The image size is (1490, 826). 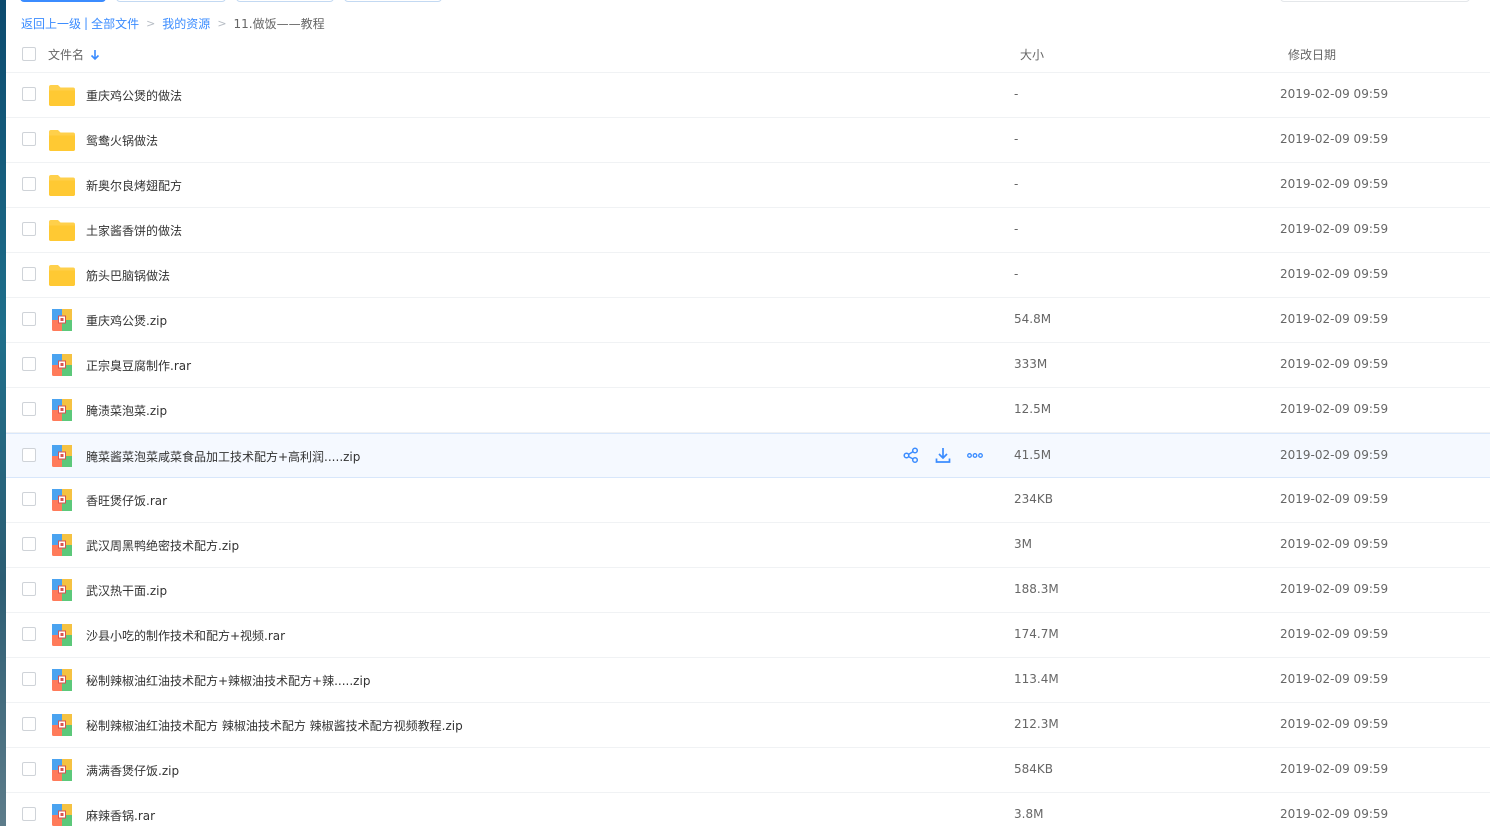 I want to click on file-row: 土家酱香饼的做法 - 2019-02-09 09:59, so click(x=748, y=230).